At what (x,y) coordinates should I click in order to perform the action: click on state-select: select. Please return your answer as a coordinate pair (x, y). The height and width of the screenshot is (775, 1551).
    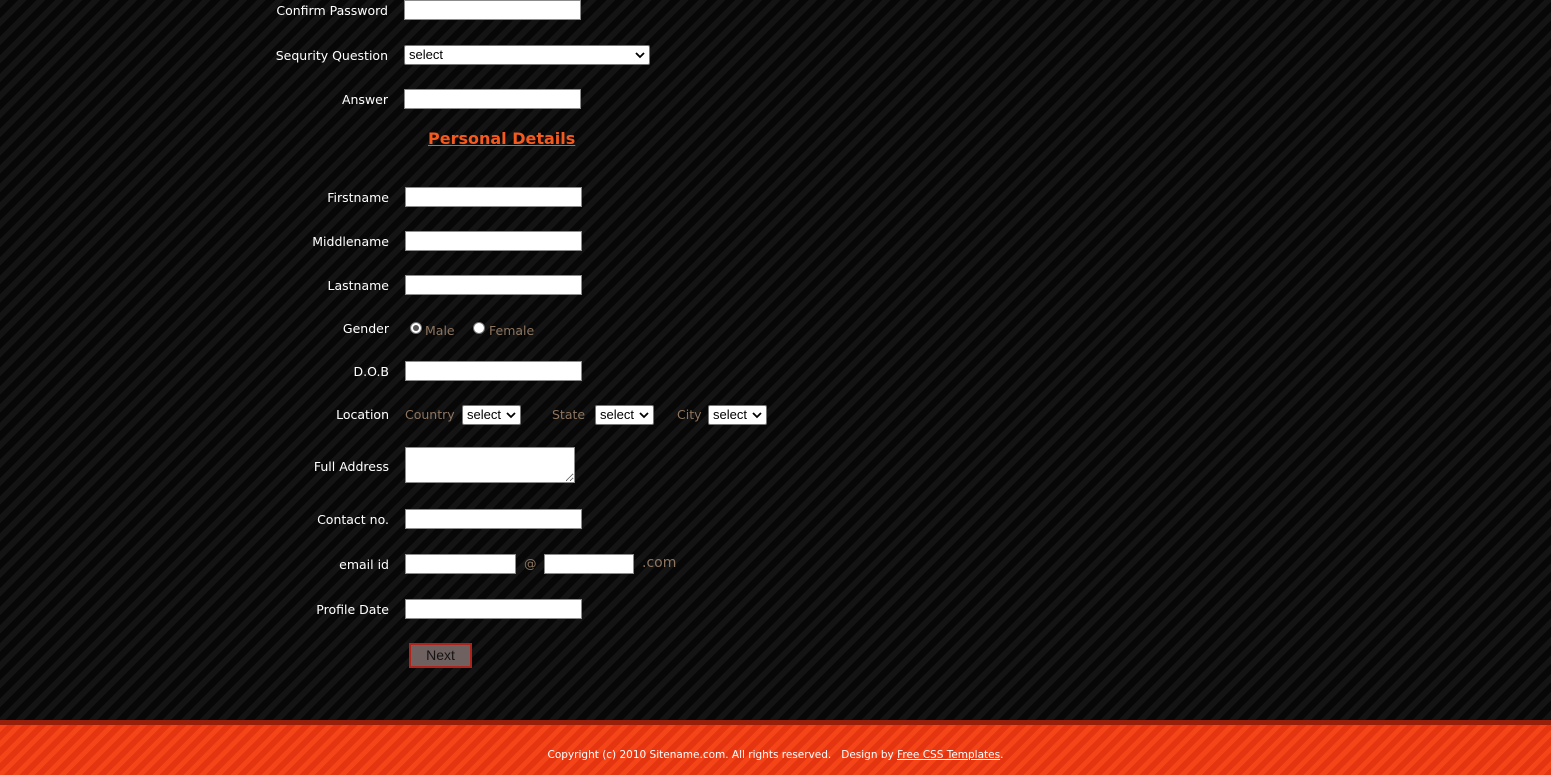
    Looking at the image, I should click on (624, 415).